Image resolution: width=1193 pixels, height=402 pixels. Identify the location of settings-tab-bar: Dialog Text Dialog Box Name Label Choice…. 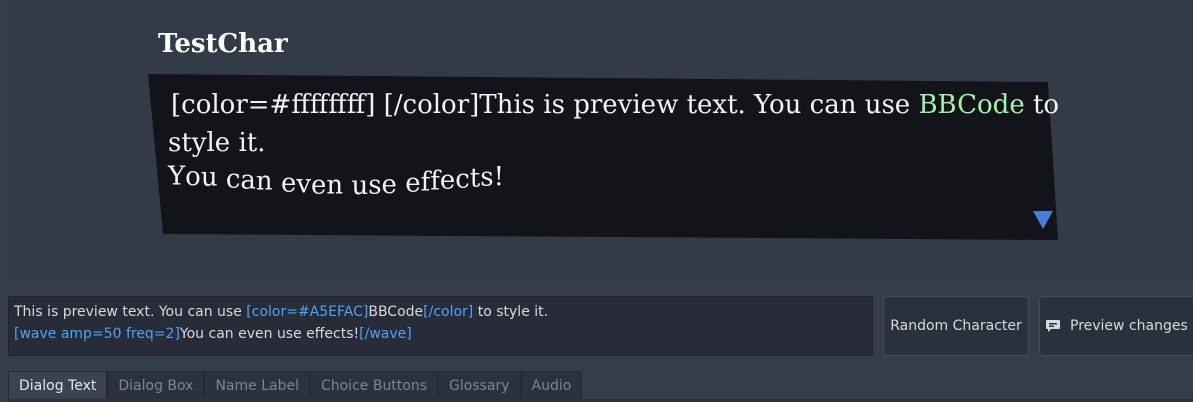
(295, 386).